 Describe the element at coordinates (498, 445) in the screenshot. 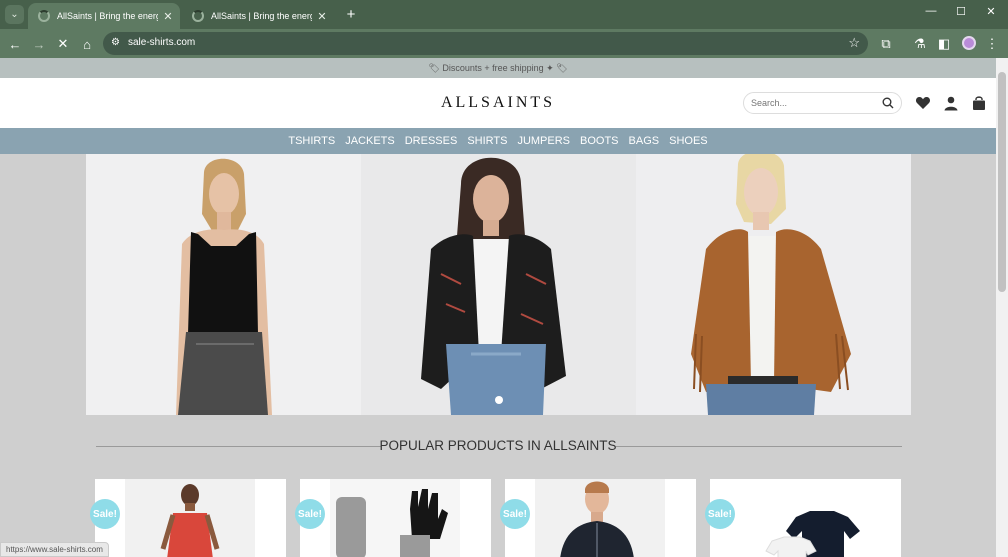

I see `section-title: POPULAR PRODUCTS IN ALLSAINTS` at that location.